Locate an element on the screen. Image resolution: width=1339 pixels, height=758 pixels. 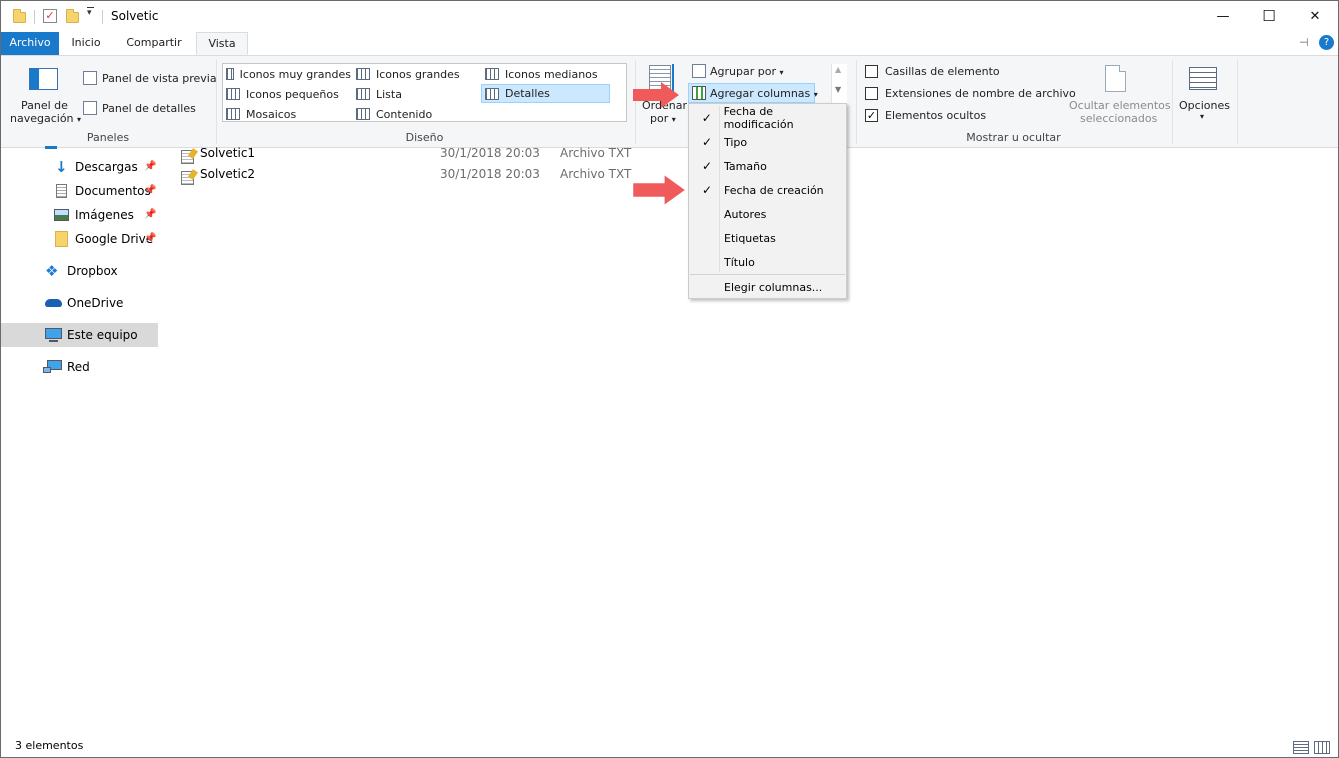
minimize-button: — is located at coordinates (1223, 16).